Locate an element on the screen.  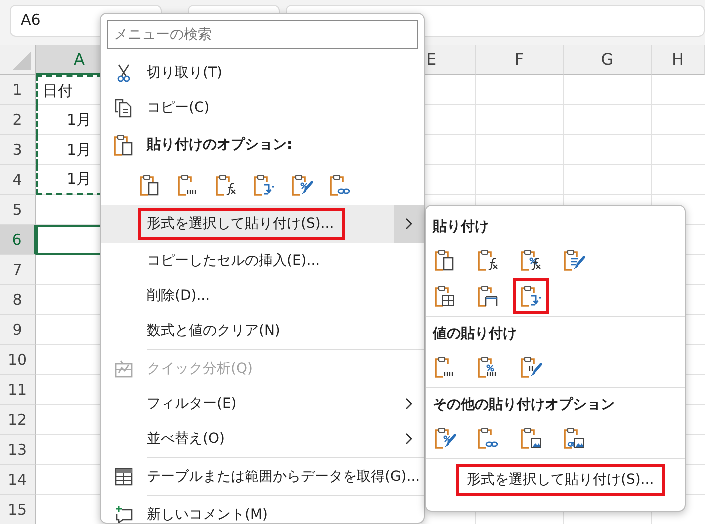
row-header: 1 is located at coordinates (18, 90).